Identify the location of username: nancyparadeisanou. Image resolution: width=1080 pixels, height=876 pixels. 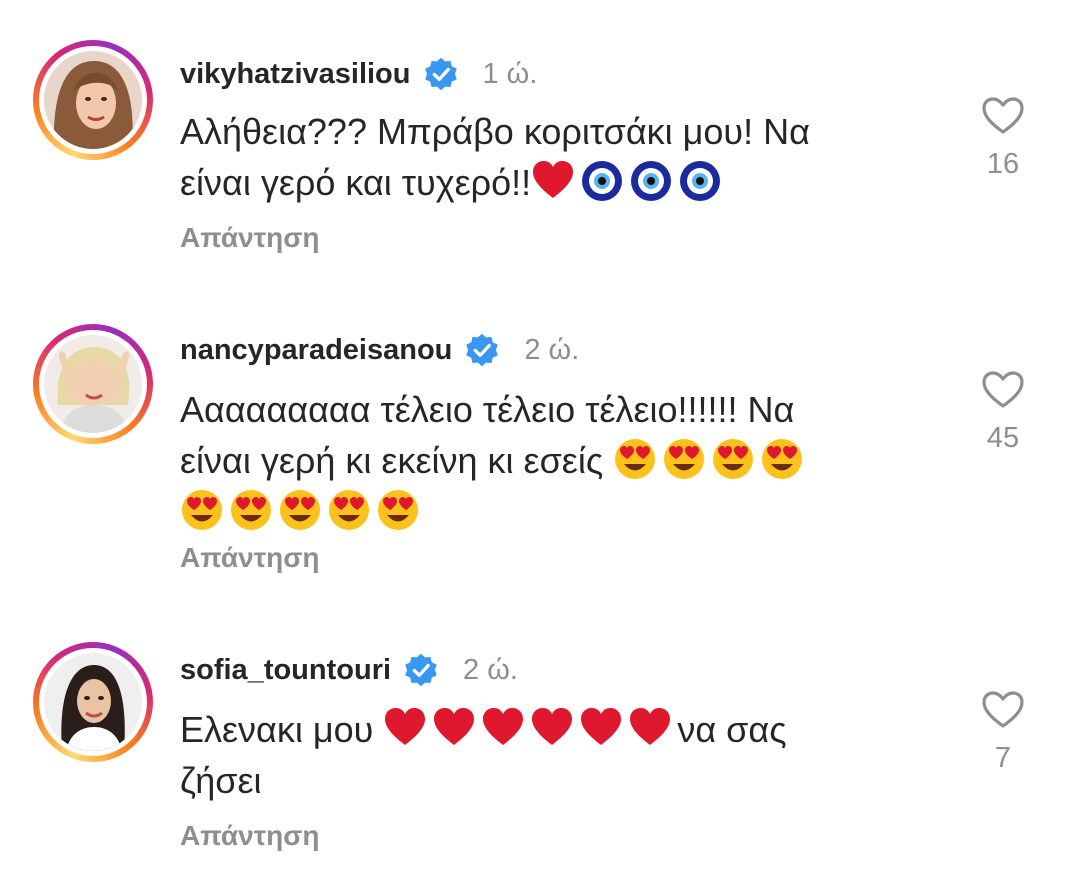
(316, 350).